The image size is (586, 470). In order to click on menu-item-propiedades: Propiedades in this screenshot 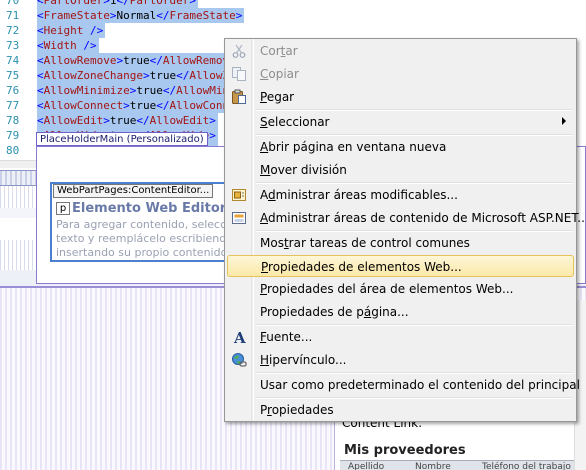, I will do `click(400, 410)`.